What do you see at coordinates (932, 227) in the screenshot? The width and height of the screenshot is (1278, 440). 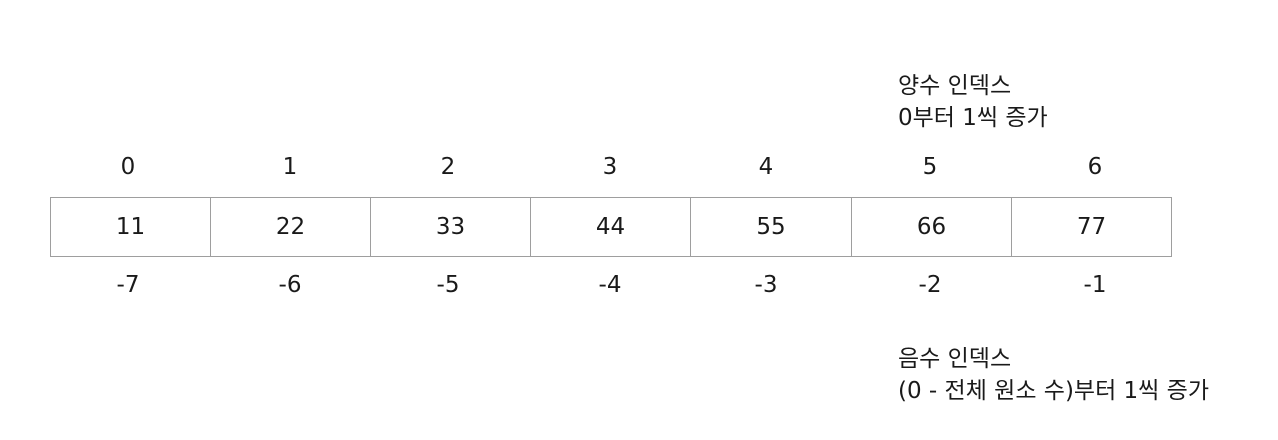 I see `array-cell: 66` at bounding box center [932, 227].